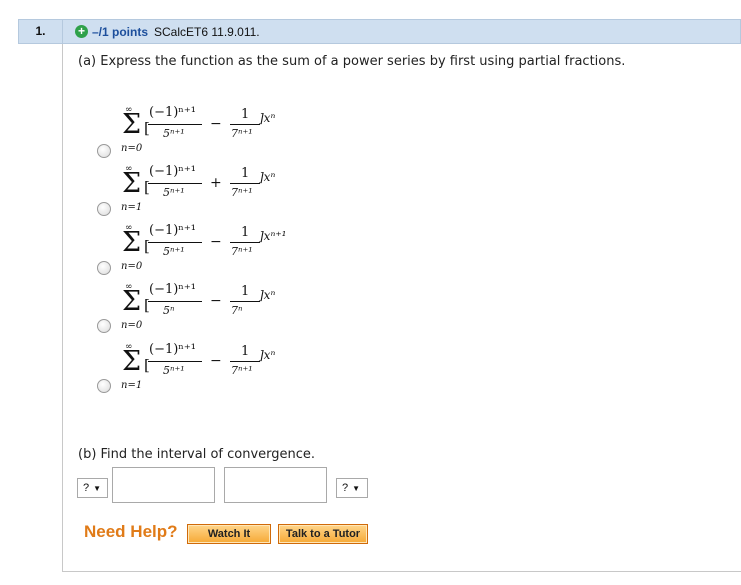 The height and width of the screenshot is (585, 741). What do you see at coordinates (227, 135) in the screenshot?
I see `answer-choice-1: ∞ Σn=0[(−1)ⁿ⁺¹ 5ⁿ⁺¹ −1 7ⁿ⁺¹]xⁿ` at bounding box center [227, 135].